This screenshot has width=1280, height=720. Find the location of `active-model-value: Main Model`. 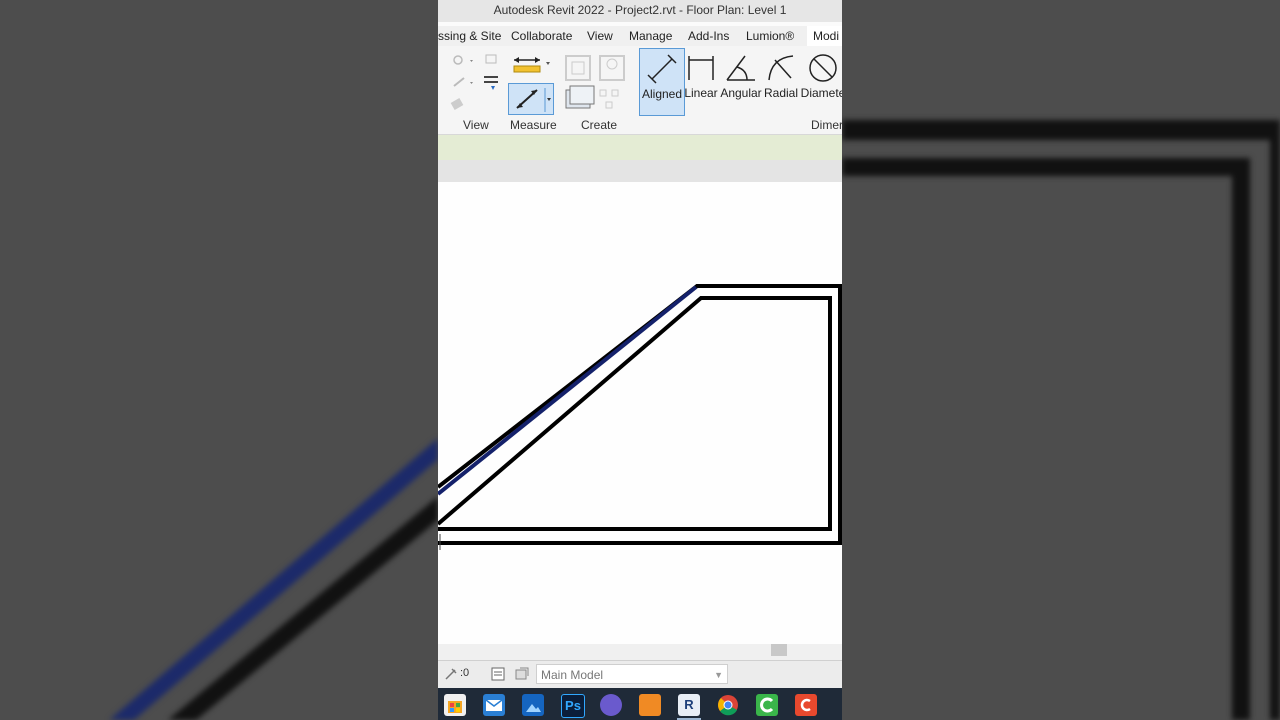

active-model-value: Main Model is located at coordinates (572, 675).